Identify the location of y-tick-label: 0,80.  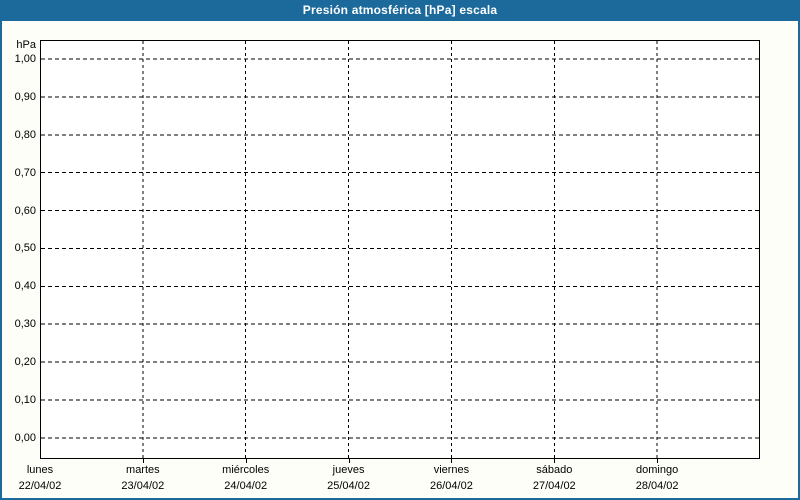
(25, 134).